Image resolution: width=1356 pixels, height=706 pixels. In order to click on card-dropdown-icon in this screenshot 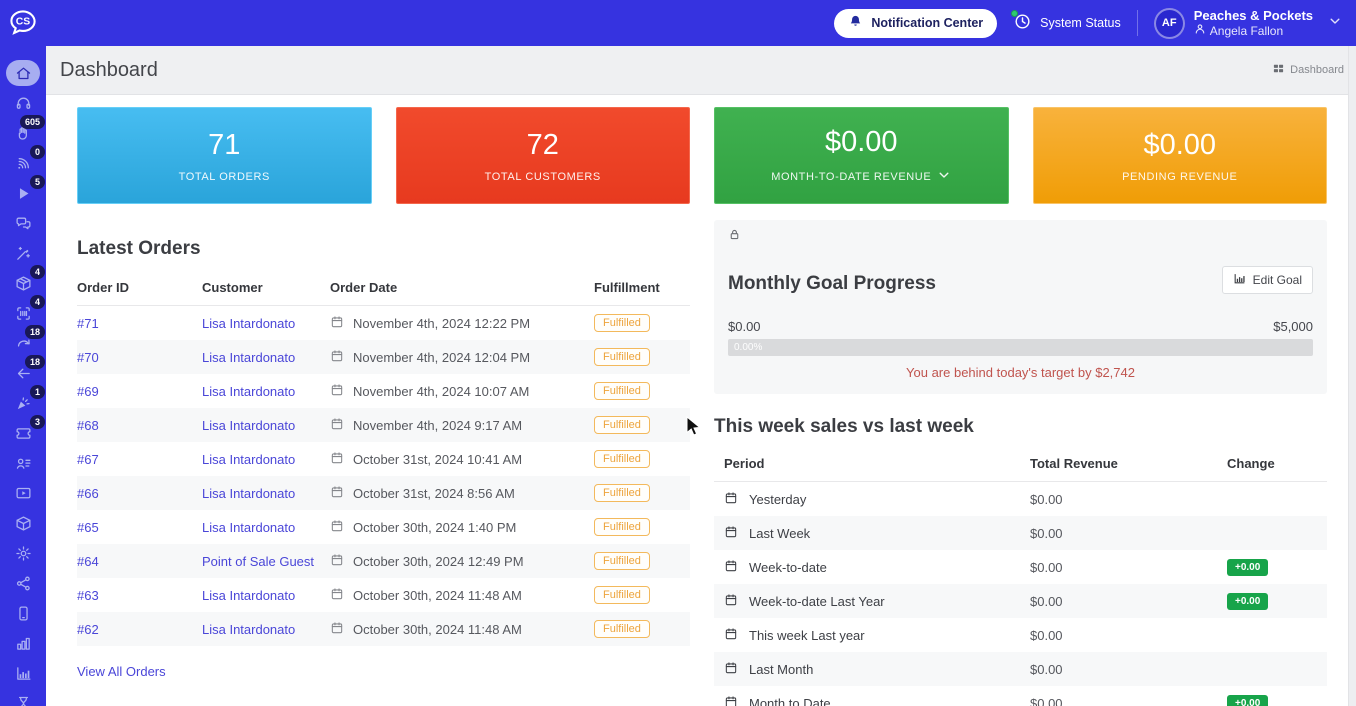, I will do `click(944, 176)`.